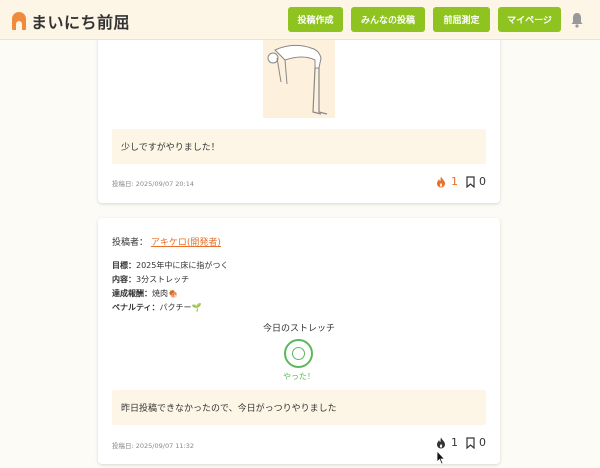 The image size is (600, 468). Describe the element at coordinates (136, 307) in the screenshot. I see `penalty-label: ペナルティ：` at that location.